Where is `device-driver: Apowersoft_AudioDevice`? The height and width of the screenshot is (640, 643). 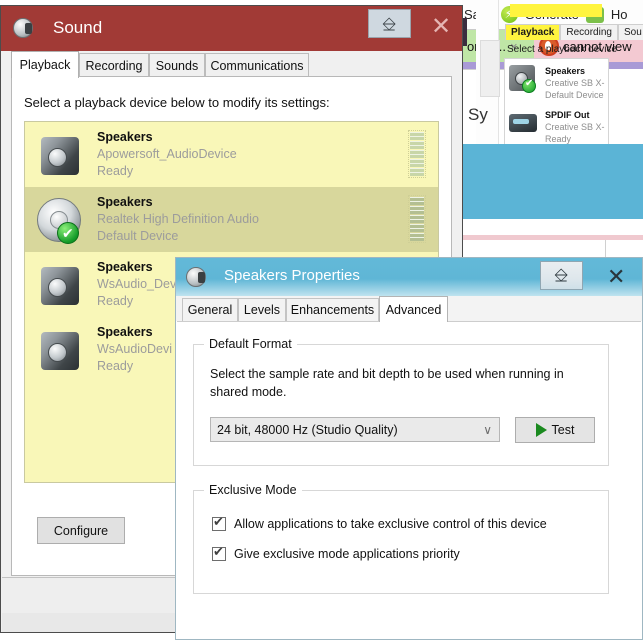
device-driver: Apowersoft_AudioDevice is located at coordinates (167, 154).